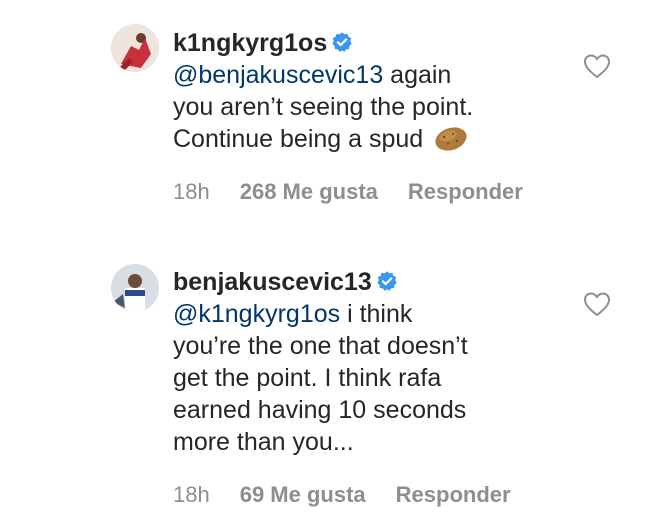 This screenshot has height=525, width=649. What do you see at coordinates (376, 314) in the screenshot?
I see `comment-text-line: i think` at bounding box center [376, 314].